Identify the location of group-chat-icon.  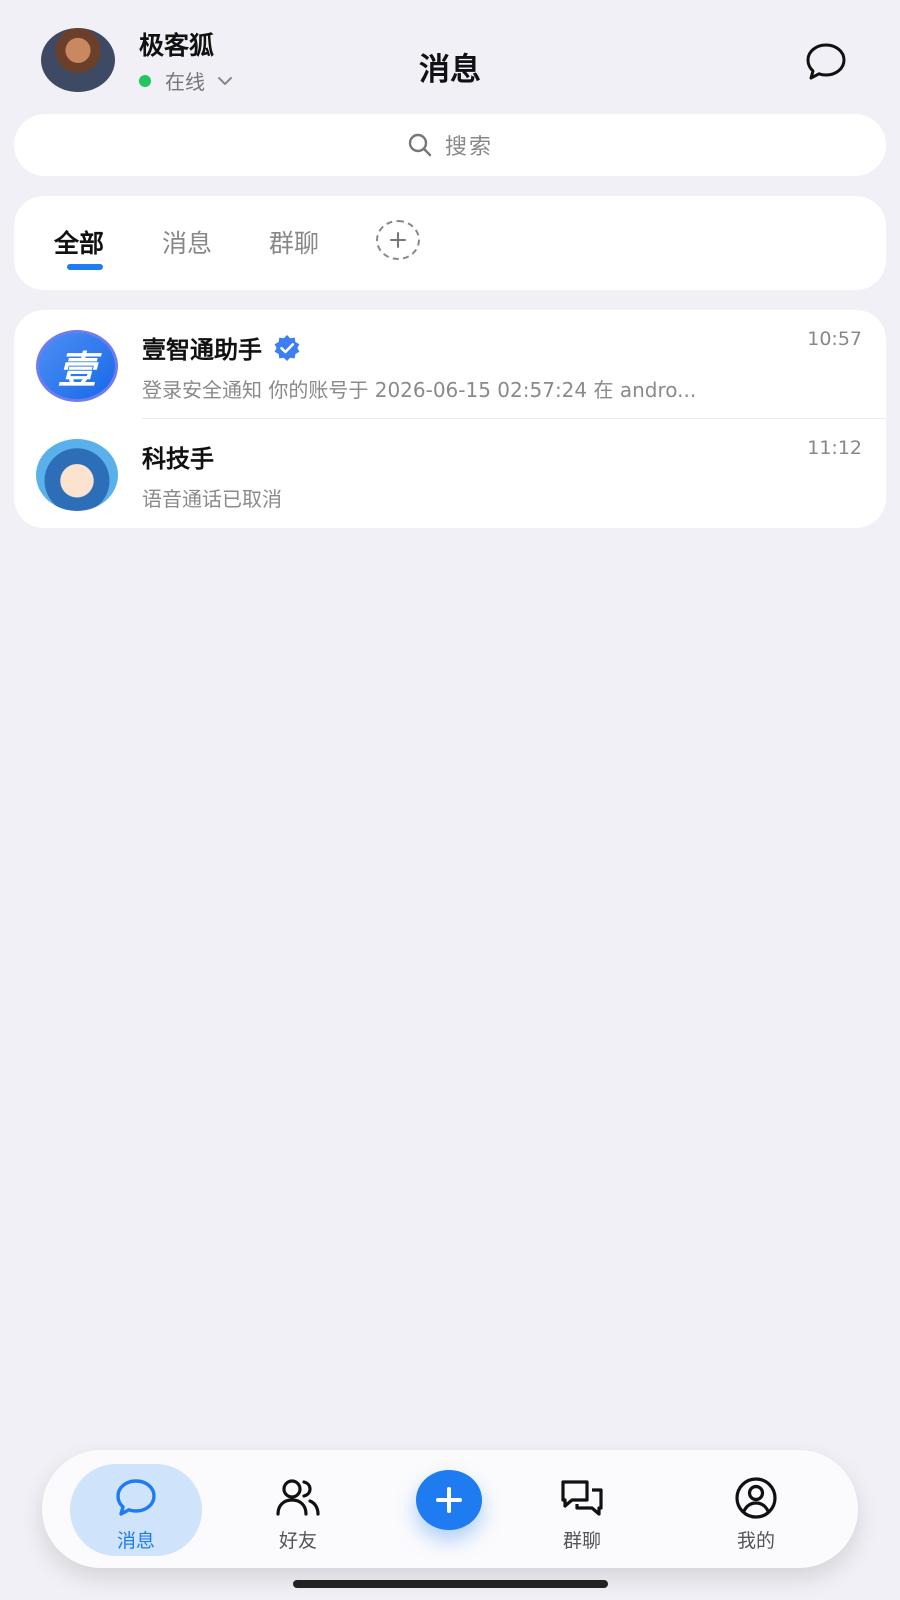
(582, 1498).